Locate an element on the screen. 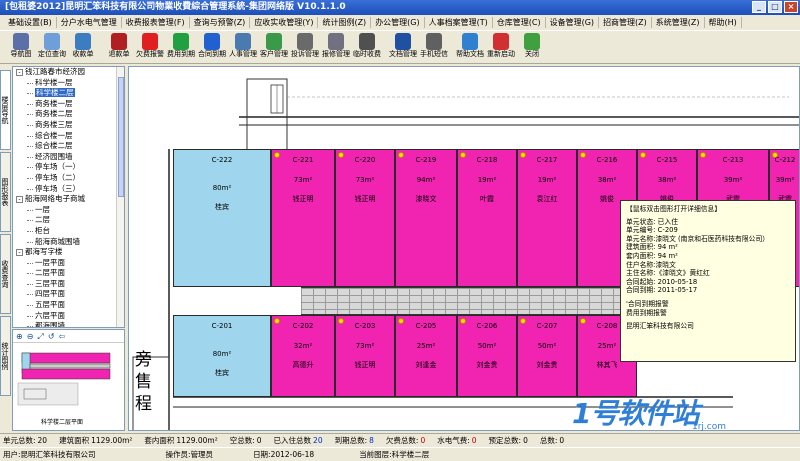 This screenshot has height=461, width=800. toolbar-button-label: 导航图 is located at coordinates (21, 54).